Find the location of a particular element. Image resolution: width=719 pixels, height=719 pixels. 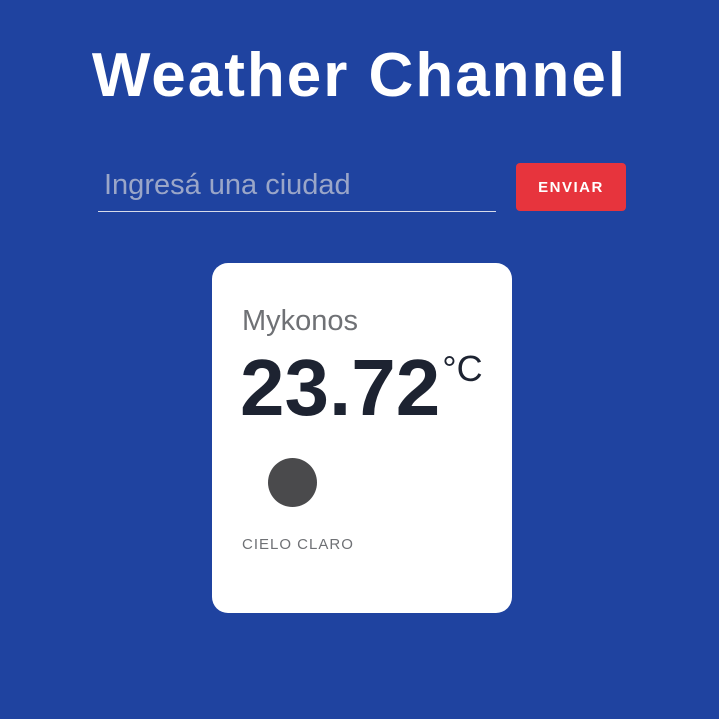

city-name: Mykonos is located at coordinates (300, 321).